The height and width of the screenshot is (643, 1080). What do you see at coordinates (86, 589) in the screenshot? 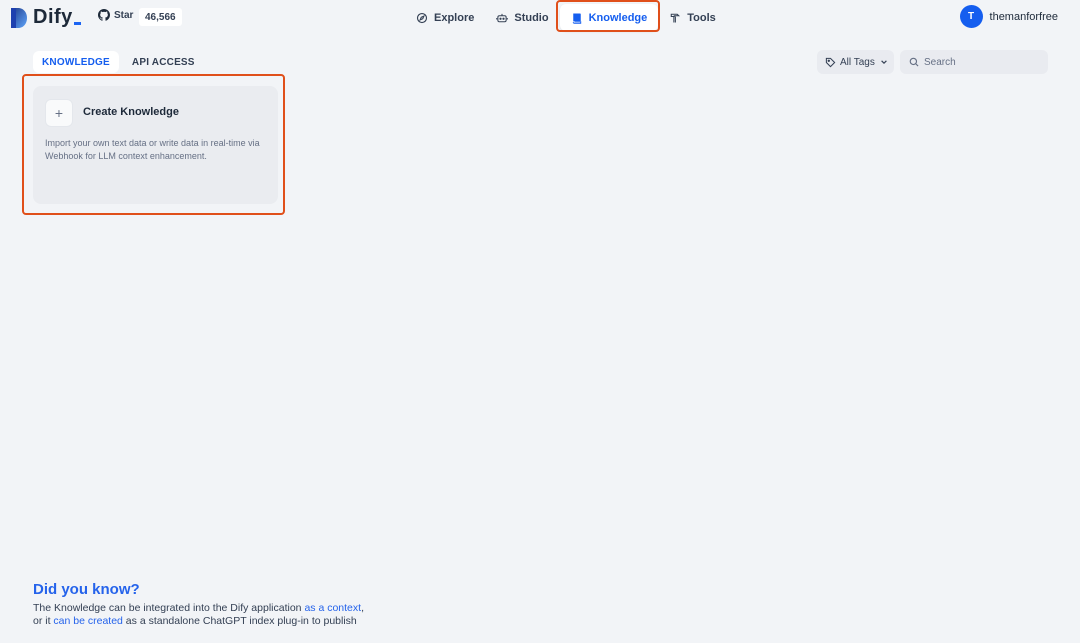
I see `tip-title: Did you know?` at bounding box center [86, 589].